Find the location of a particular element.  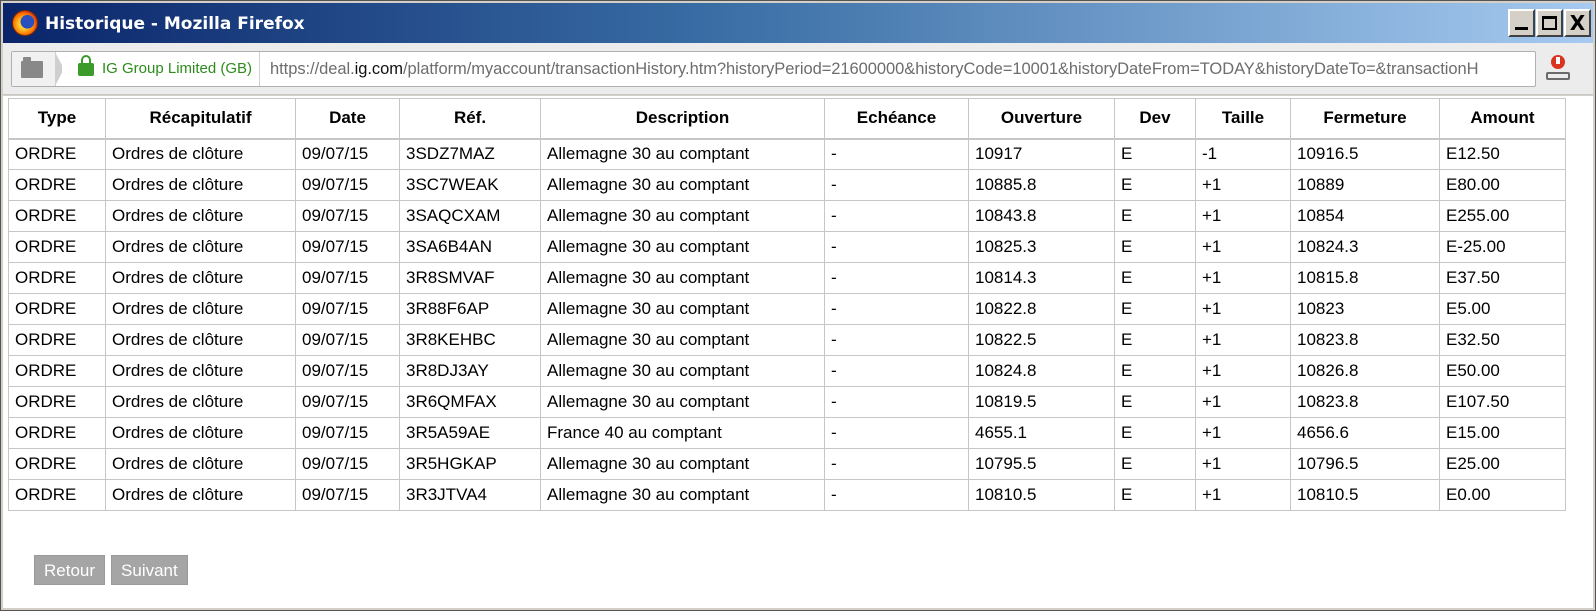

cell-amount: E12.50 is located at coordinates (1502, 154).